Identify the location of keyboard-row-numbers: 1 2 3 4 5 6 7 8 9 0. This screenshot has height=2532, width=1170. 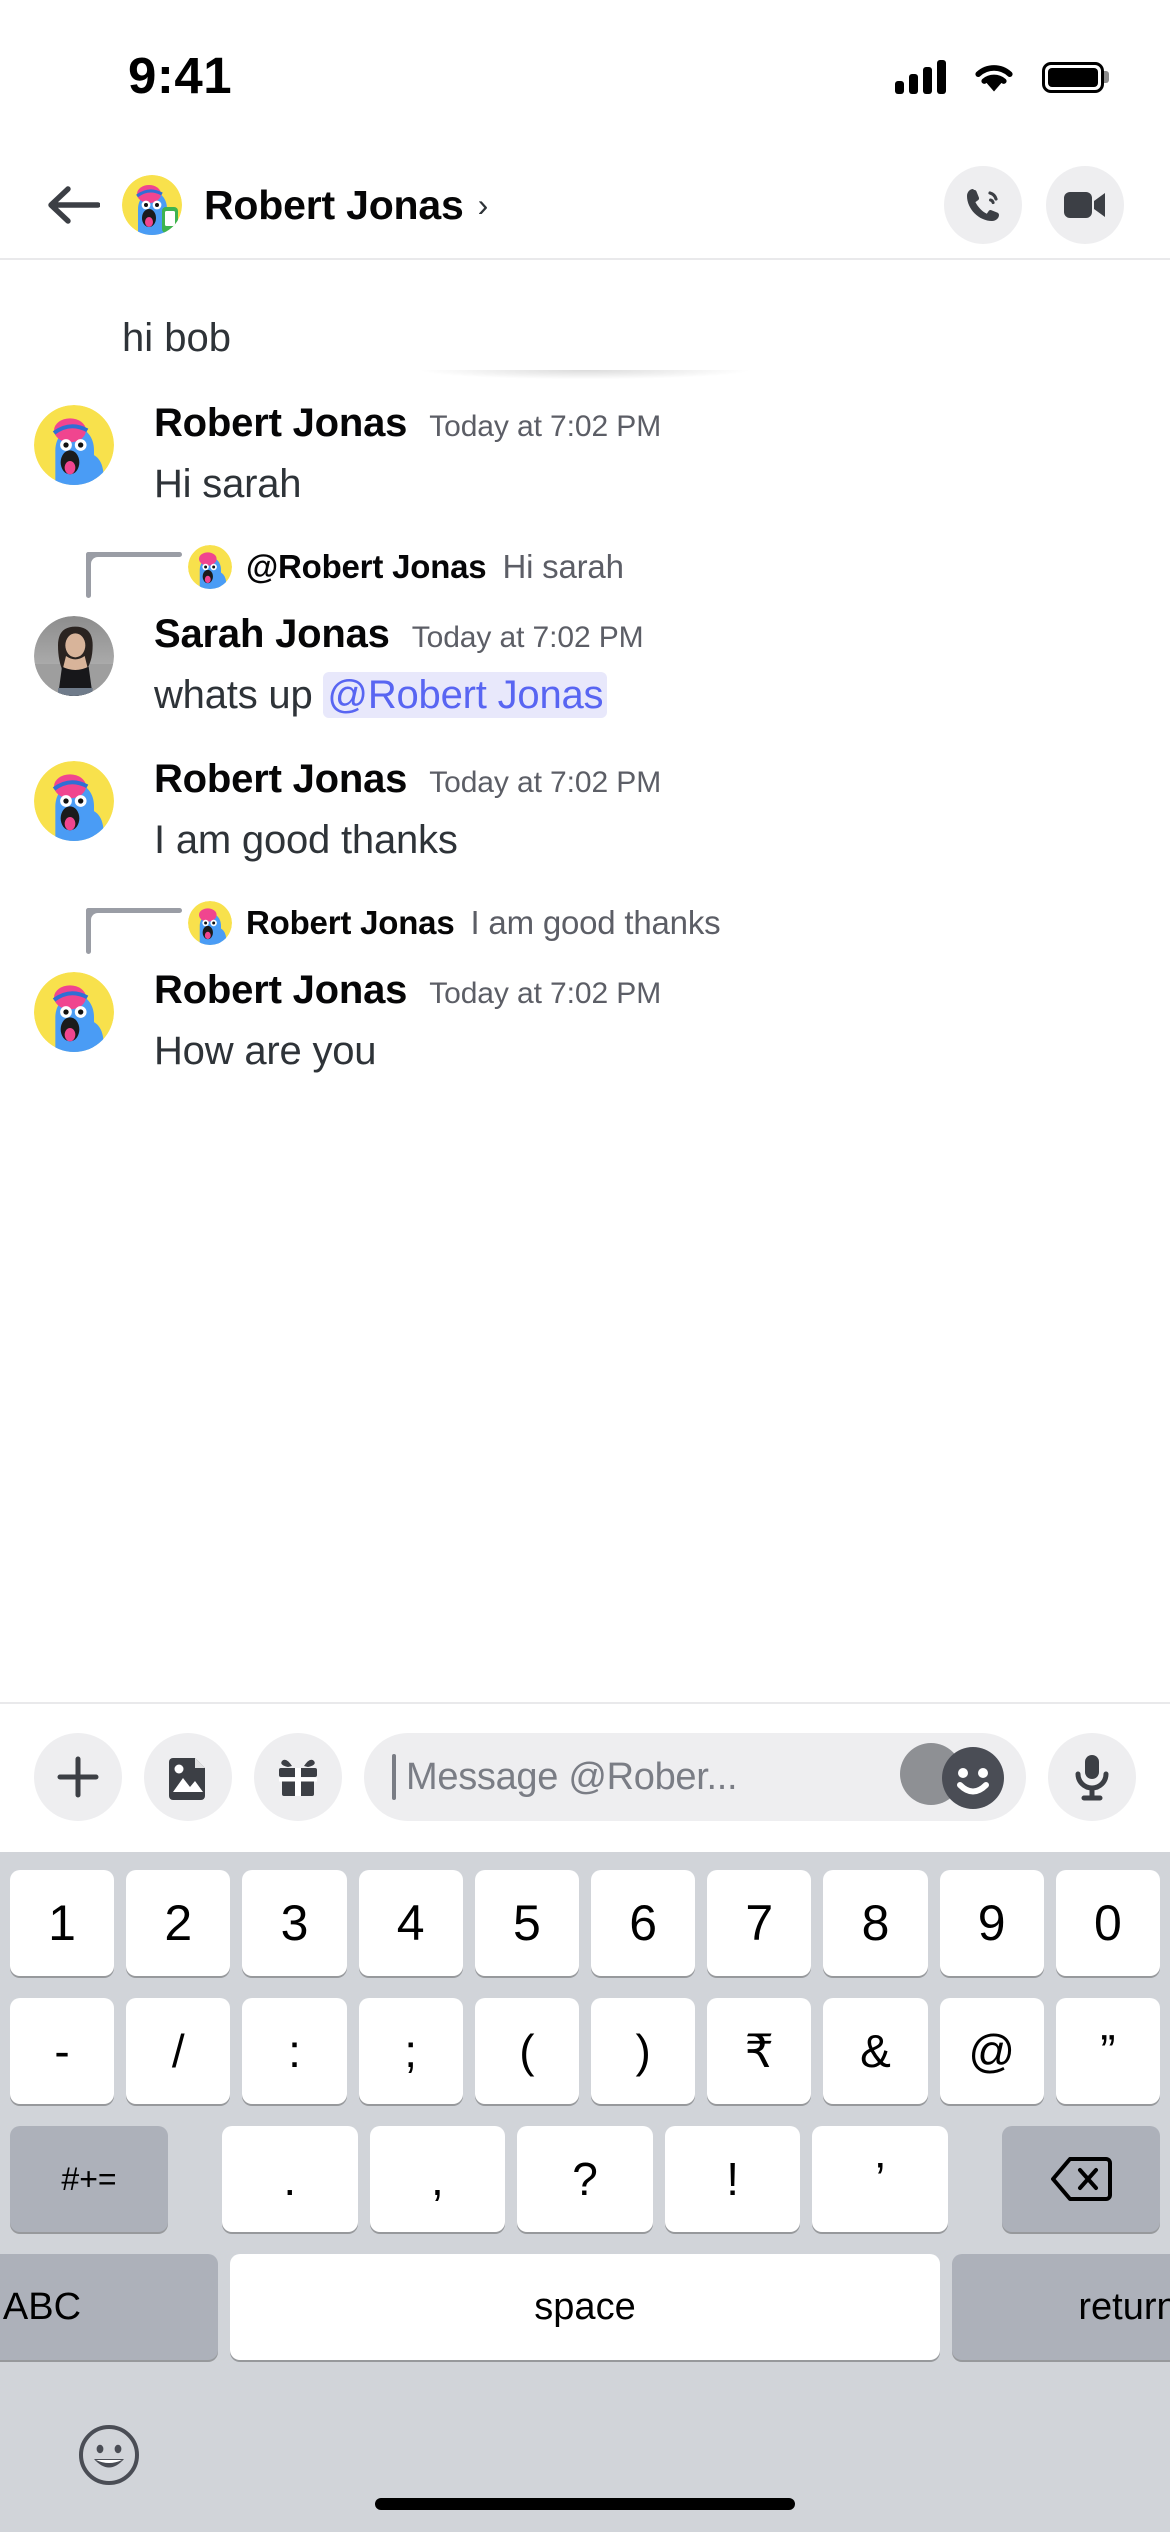
(585, 1934).